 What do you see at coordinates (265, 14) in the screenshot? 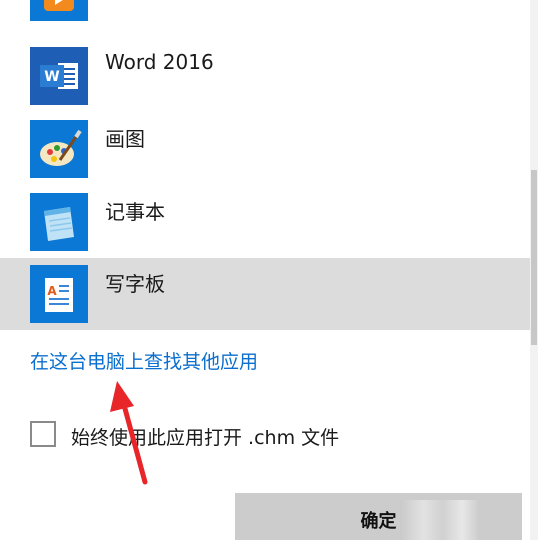
I see `app-item-media-player` at bounding box center [265, 14].